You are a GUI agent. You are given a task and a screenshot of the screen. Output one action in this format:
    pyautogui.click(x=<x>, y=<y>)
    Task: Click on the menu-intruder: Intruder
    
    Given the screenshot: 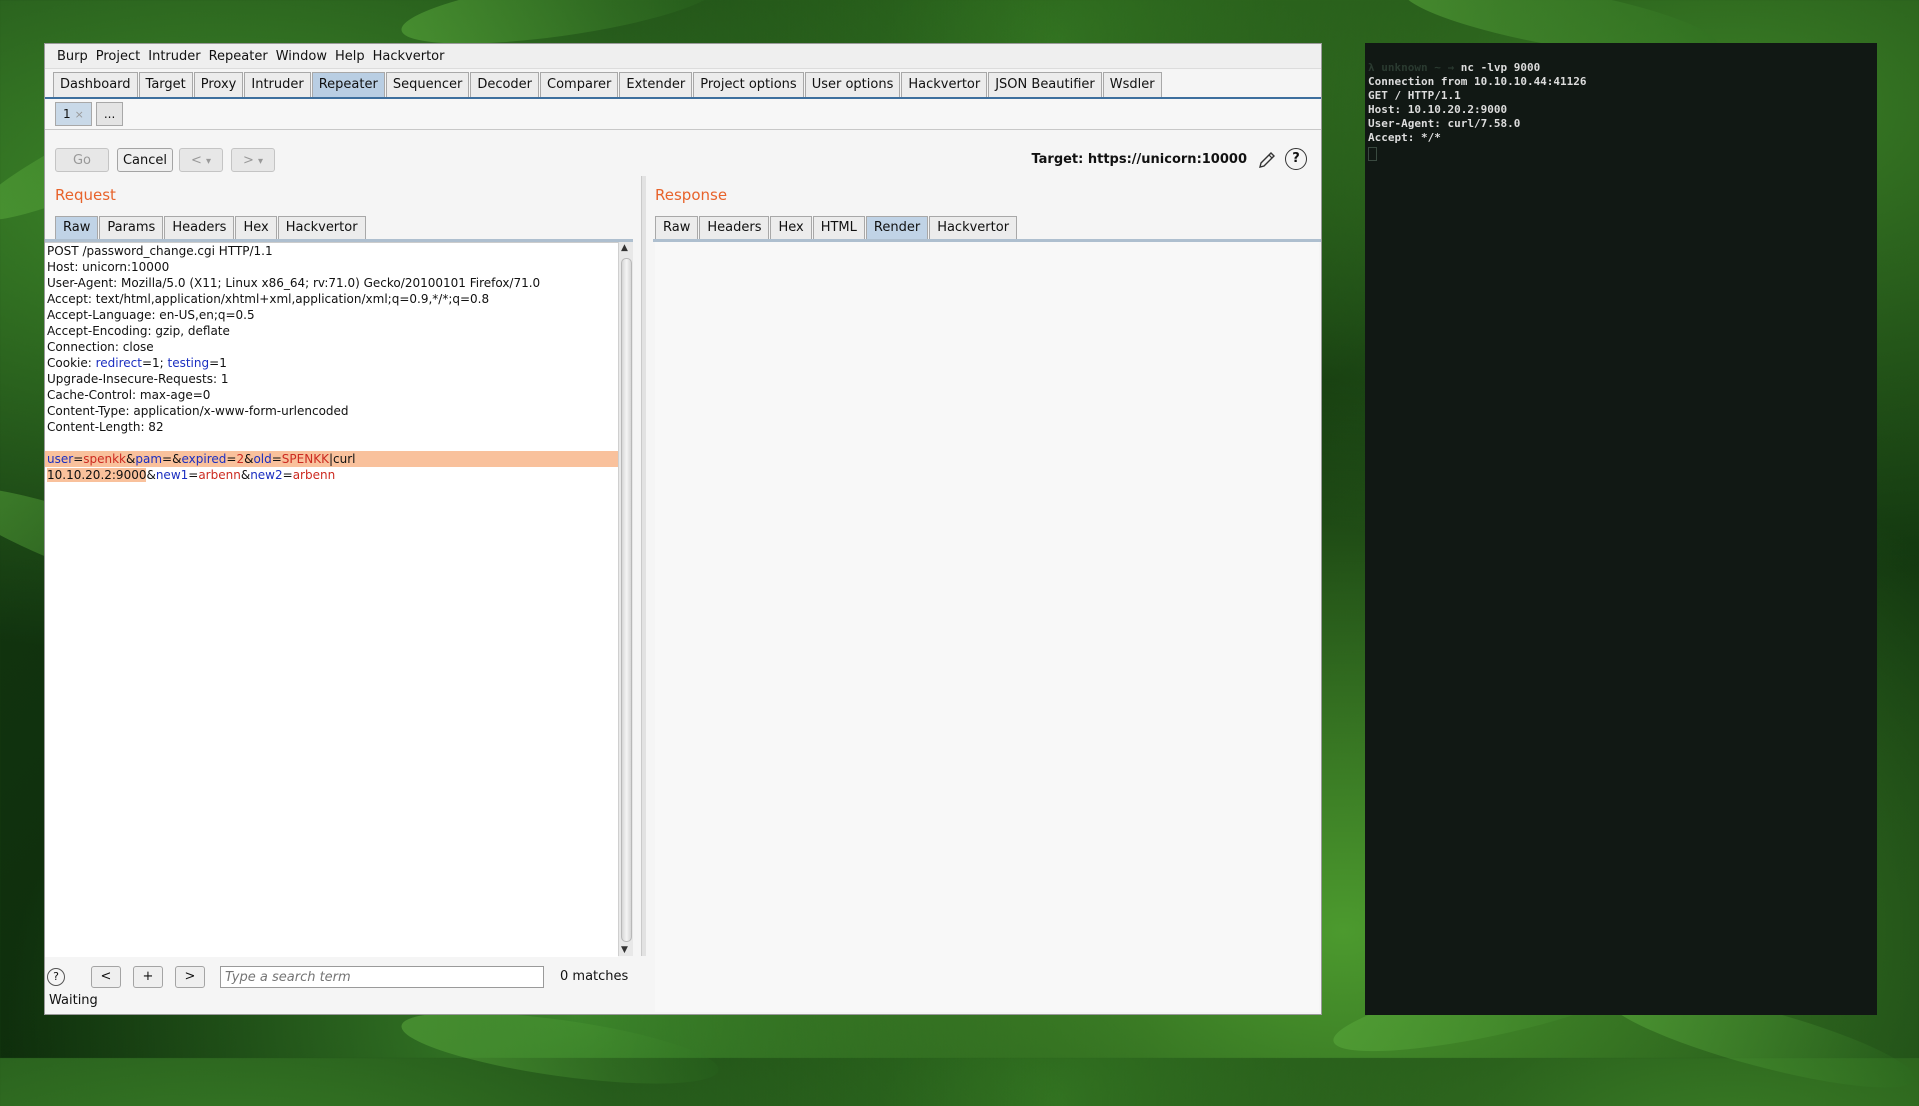 What is the action you would take?
    pyautogui.click(x=174, y=56)
    